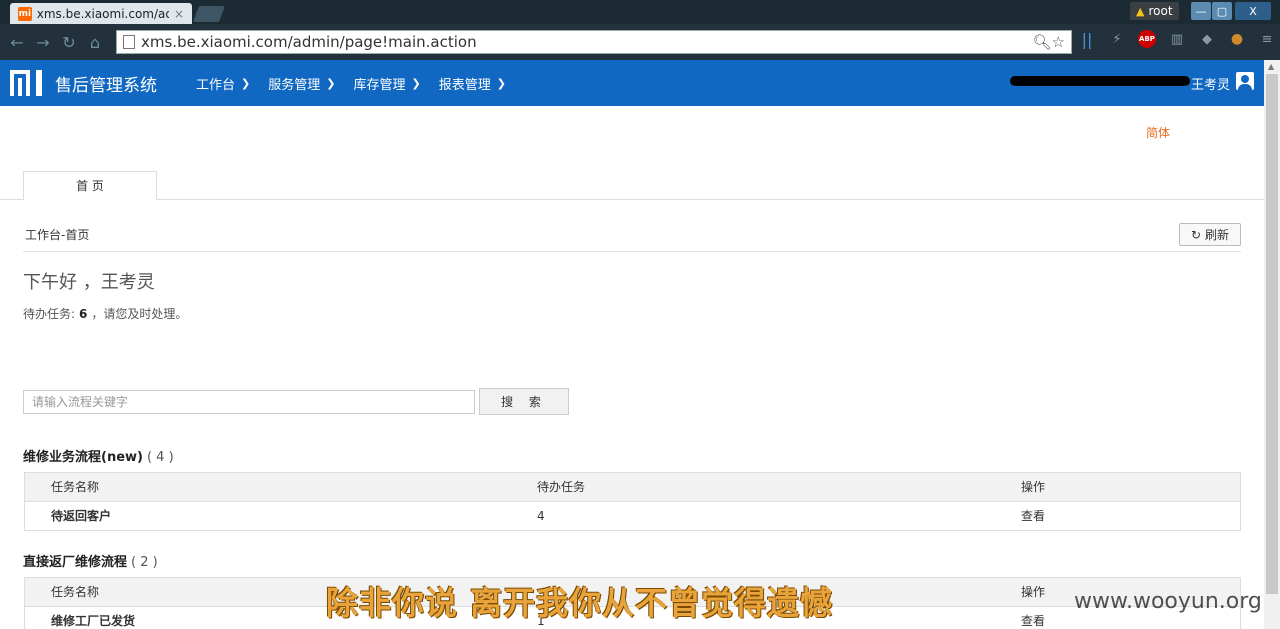 This screenshot has height=629, width=1280. I want to click on todo-summary: 待办任务: 6 ，请您及时处理。, so click(105, 314).